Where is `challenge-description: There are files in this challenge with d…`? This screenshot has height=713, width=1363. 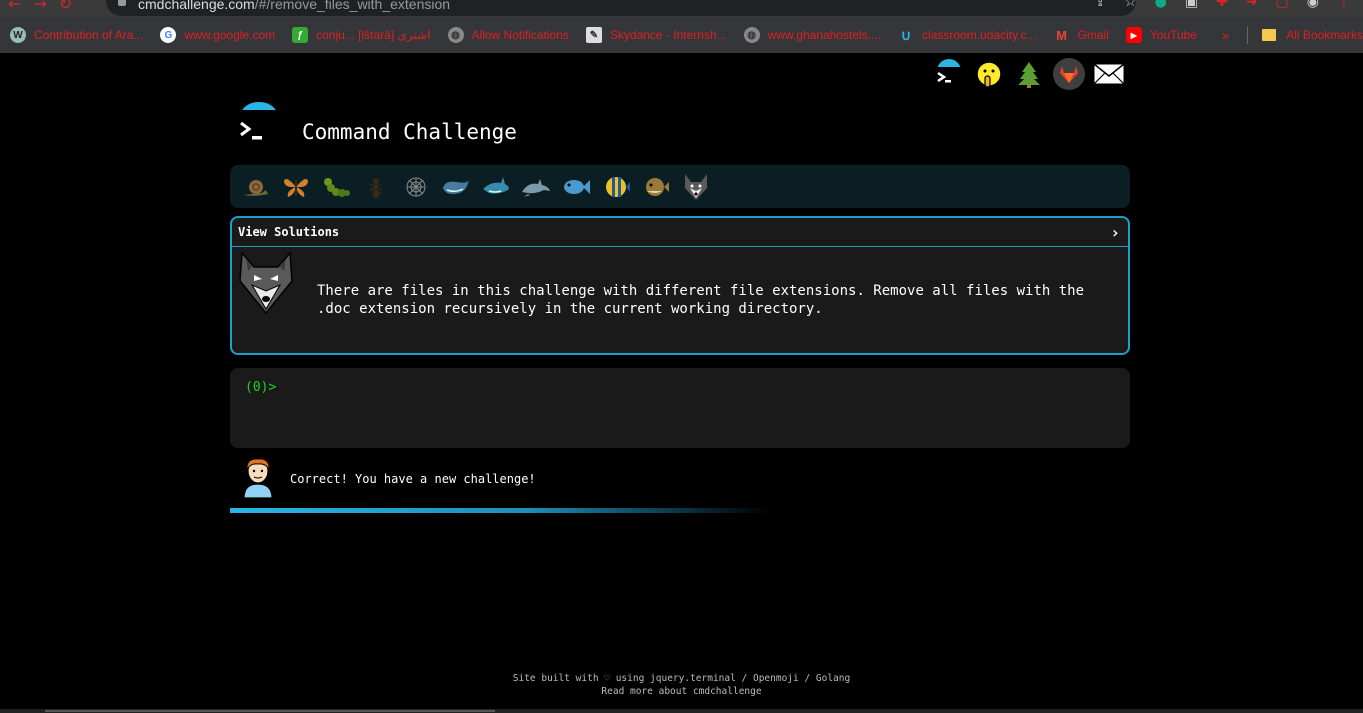 challenge-description: There are files in this challenge with d… is located at coordinates (701, 300).